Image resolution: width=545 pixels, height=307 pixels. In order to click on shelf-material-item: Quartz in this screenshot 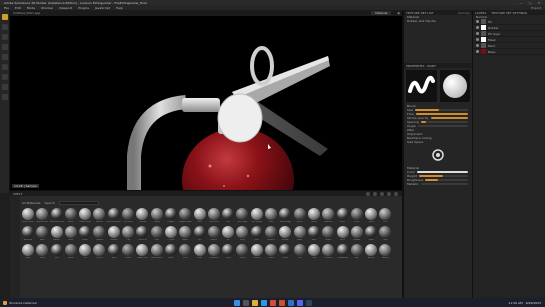, I will do `click(242, 251)`.